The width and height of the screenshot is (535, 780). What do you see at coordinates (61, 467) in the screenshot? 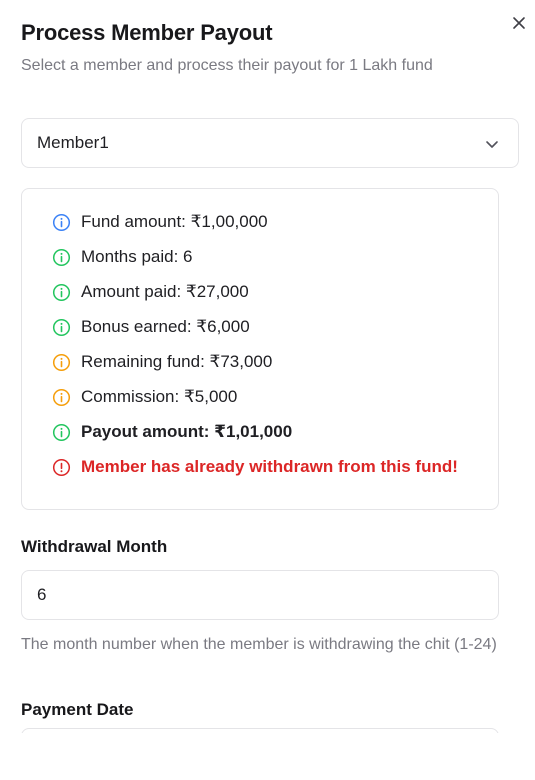
I see `alert-icon` at bounding box center [61, 467].